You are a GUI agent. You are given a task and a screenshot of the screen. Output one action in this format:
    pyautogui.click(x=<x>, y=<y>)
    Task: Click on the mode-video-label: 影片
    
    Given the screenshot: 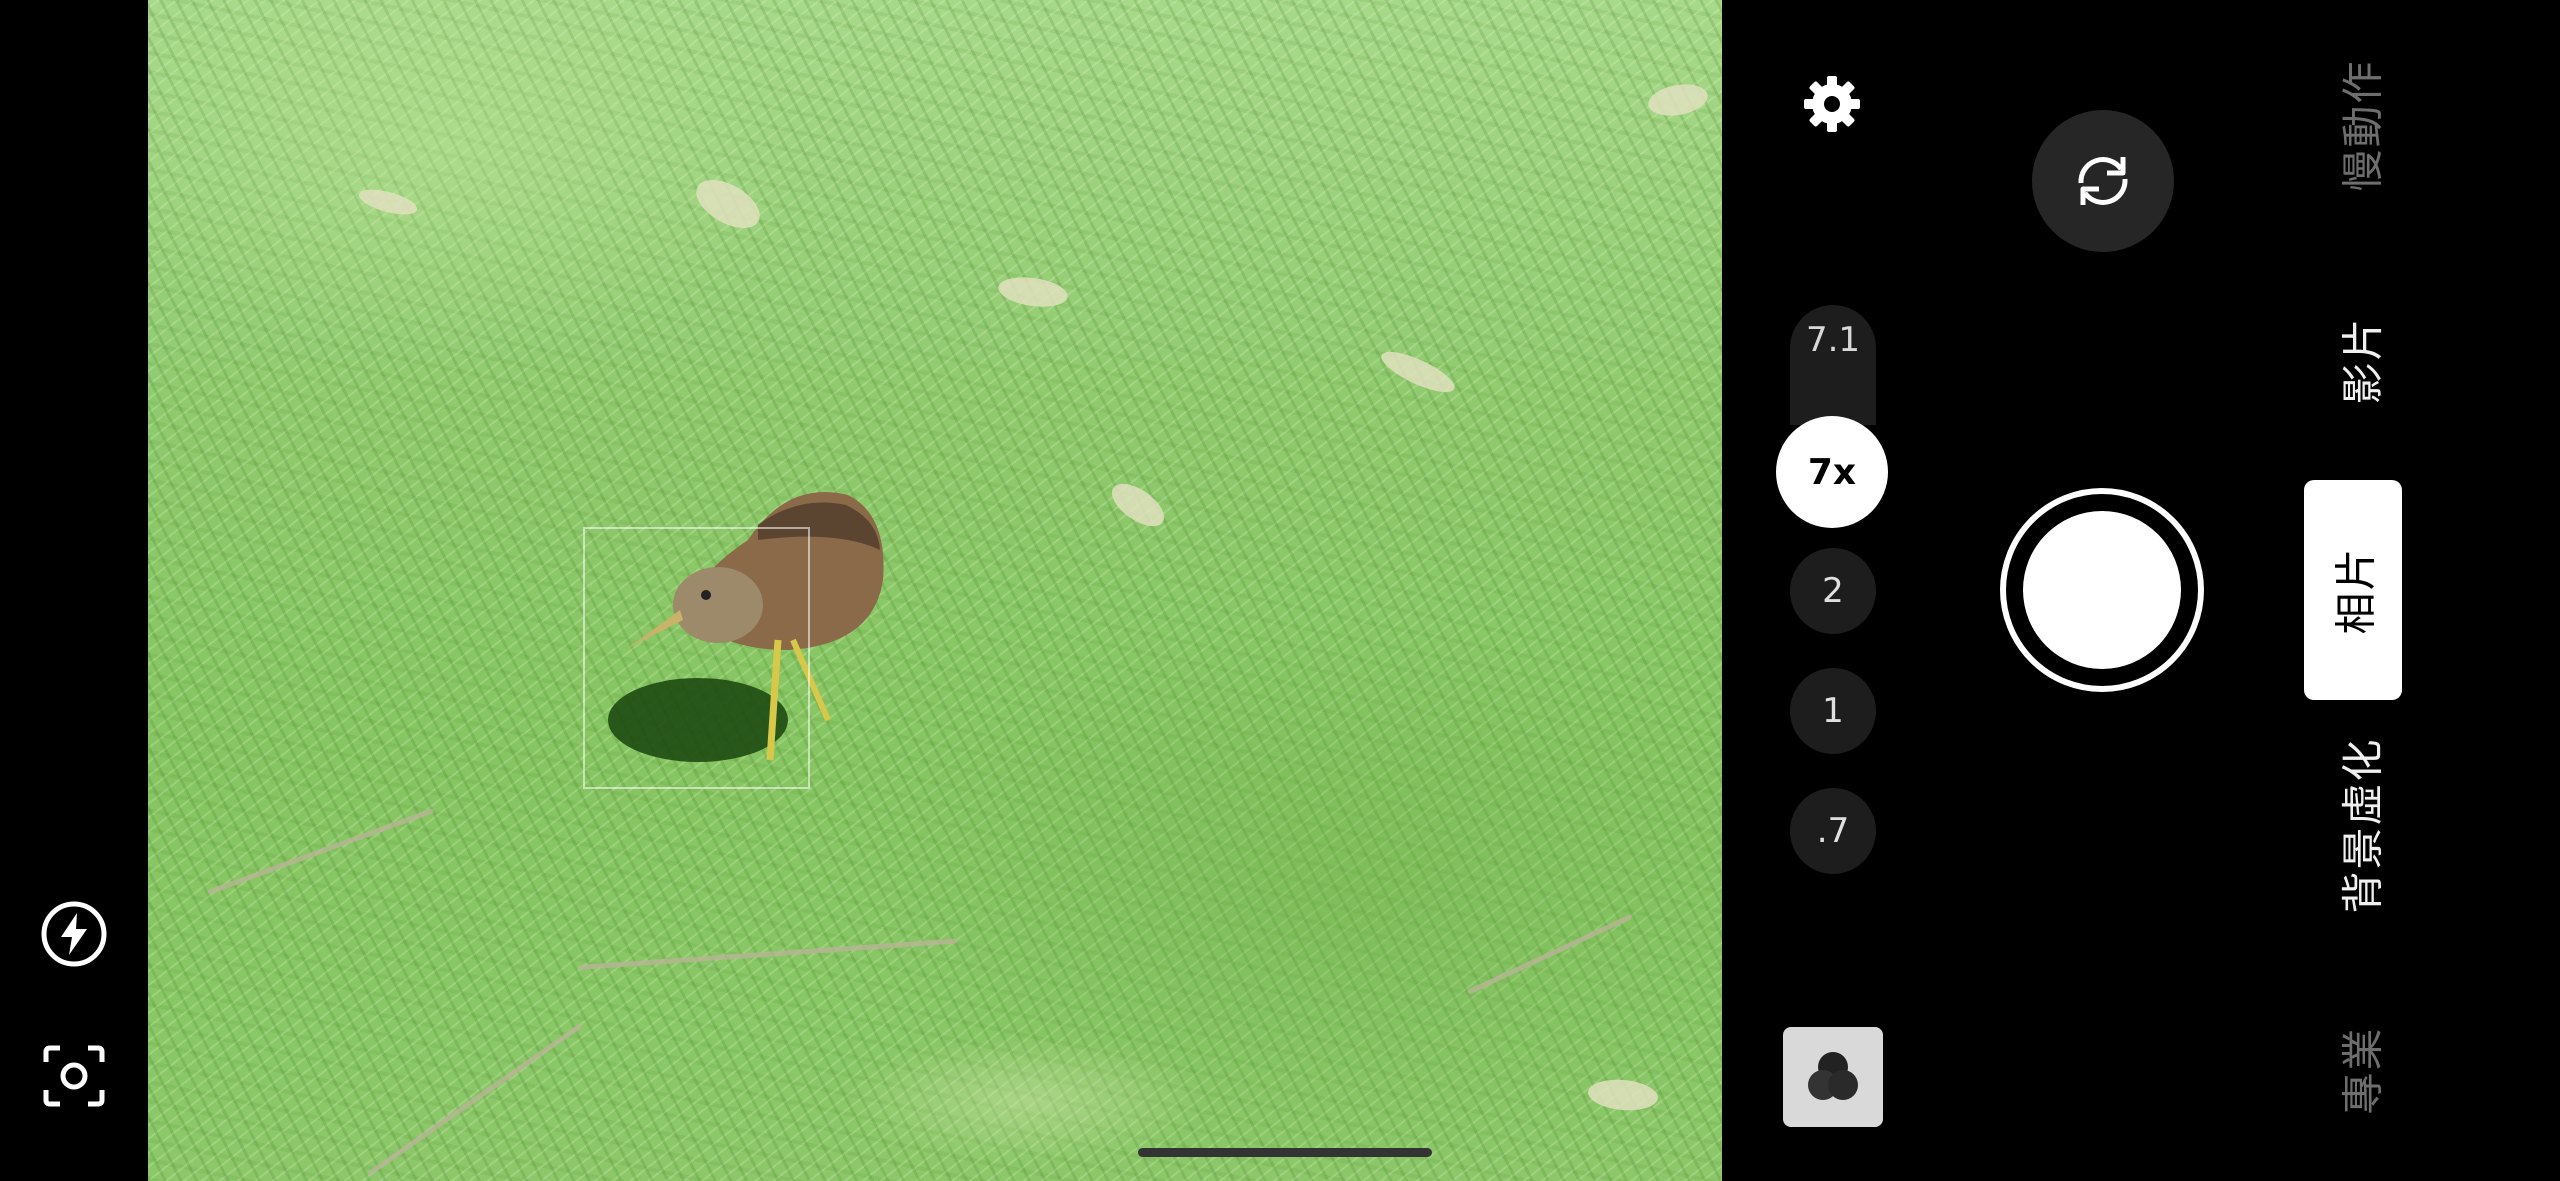 What is the action you would take?
    pyautogui.click(x=2363, y=360)
    